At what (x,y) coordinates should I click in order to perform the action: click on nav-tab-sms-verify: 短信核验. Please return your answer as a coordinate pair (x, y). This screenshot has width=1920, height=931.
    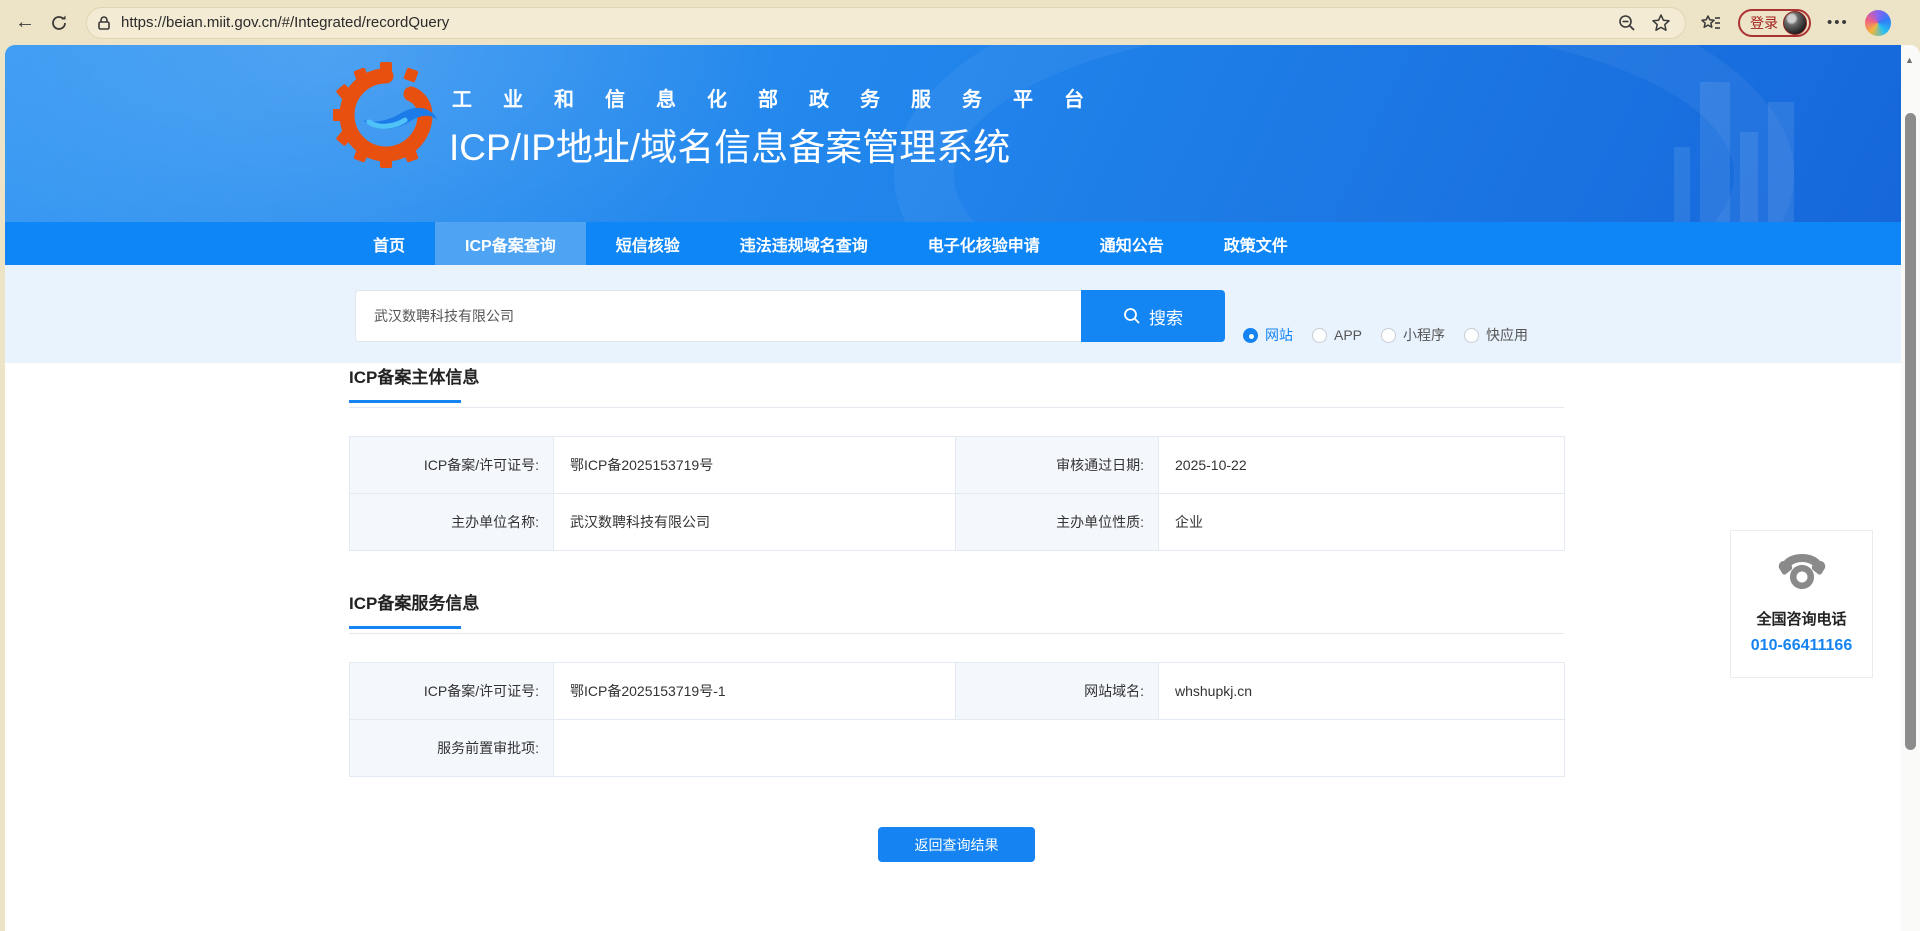
    Looking at the image, I should click on (648, 243).